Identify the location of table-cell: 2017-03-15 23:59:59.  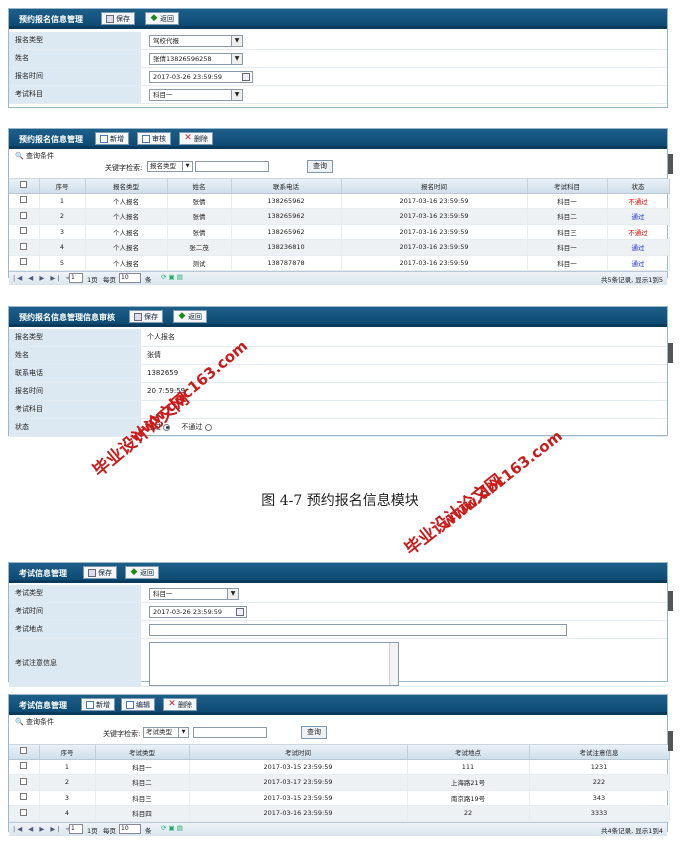
(298, 767).